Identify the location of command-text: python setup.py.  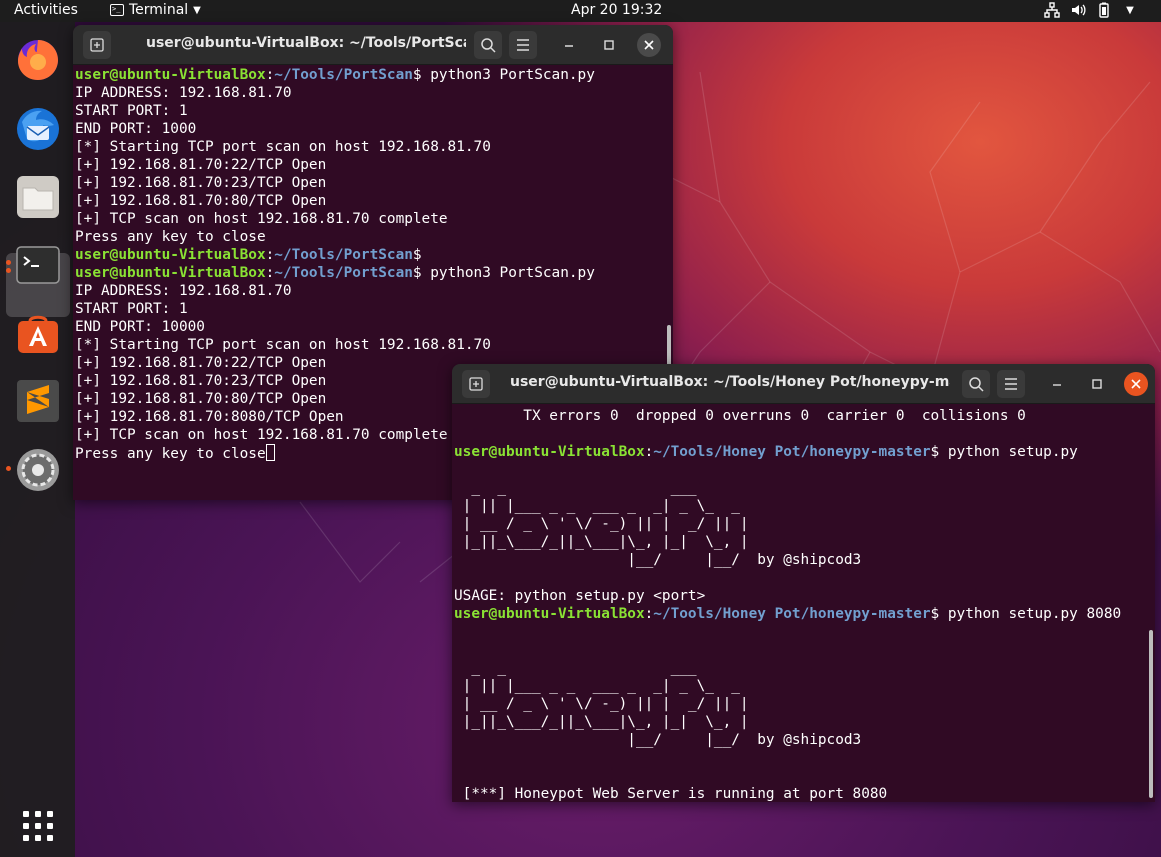
(1008, 452).